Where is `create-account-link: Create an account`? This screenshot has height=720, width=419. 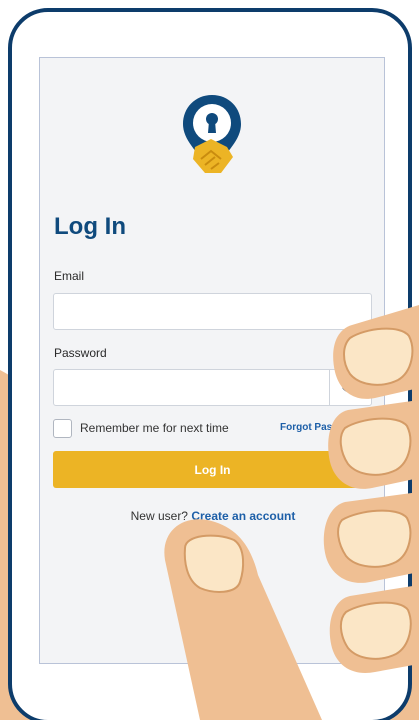
create-account-link: Create an account is located at coordinates (243, 516).